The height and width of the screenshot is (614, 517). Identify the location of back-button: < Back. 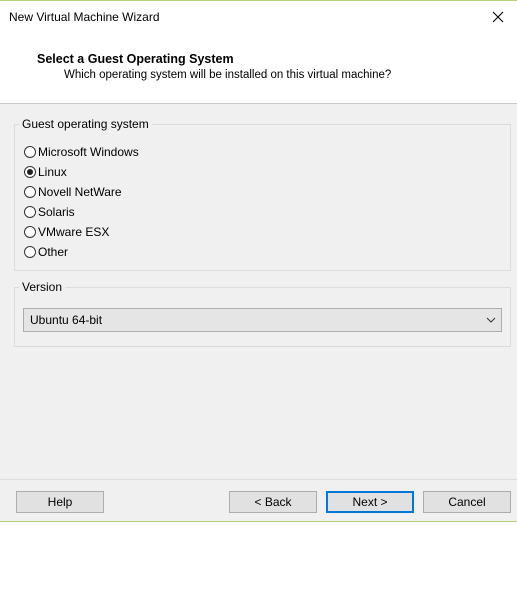
(273, 502).